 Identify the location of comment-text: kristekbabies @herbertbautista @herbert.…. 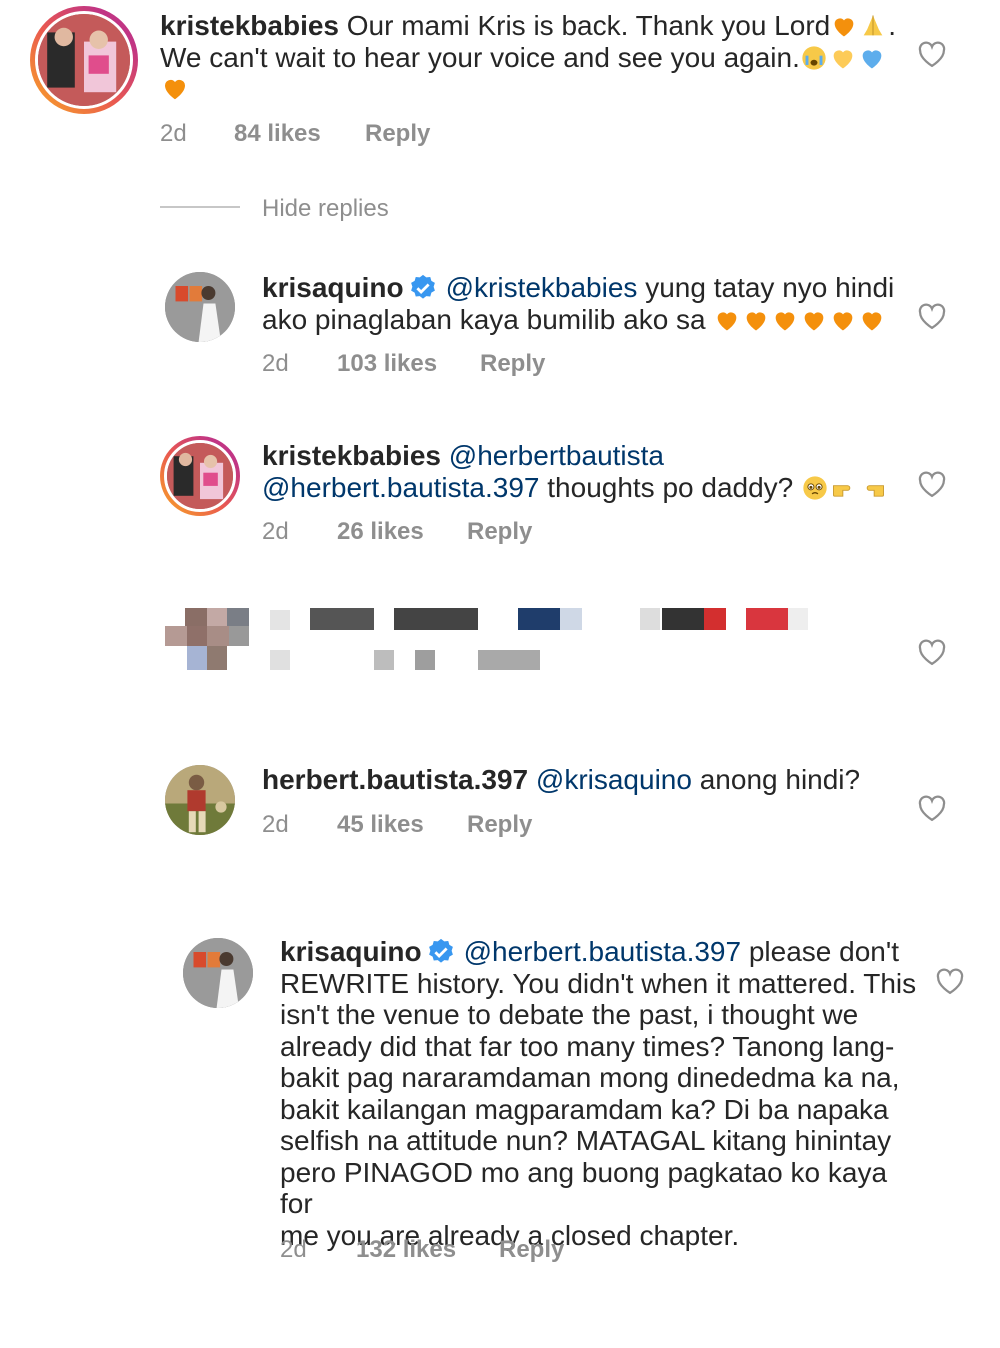
(582, 471).